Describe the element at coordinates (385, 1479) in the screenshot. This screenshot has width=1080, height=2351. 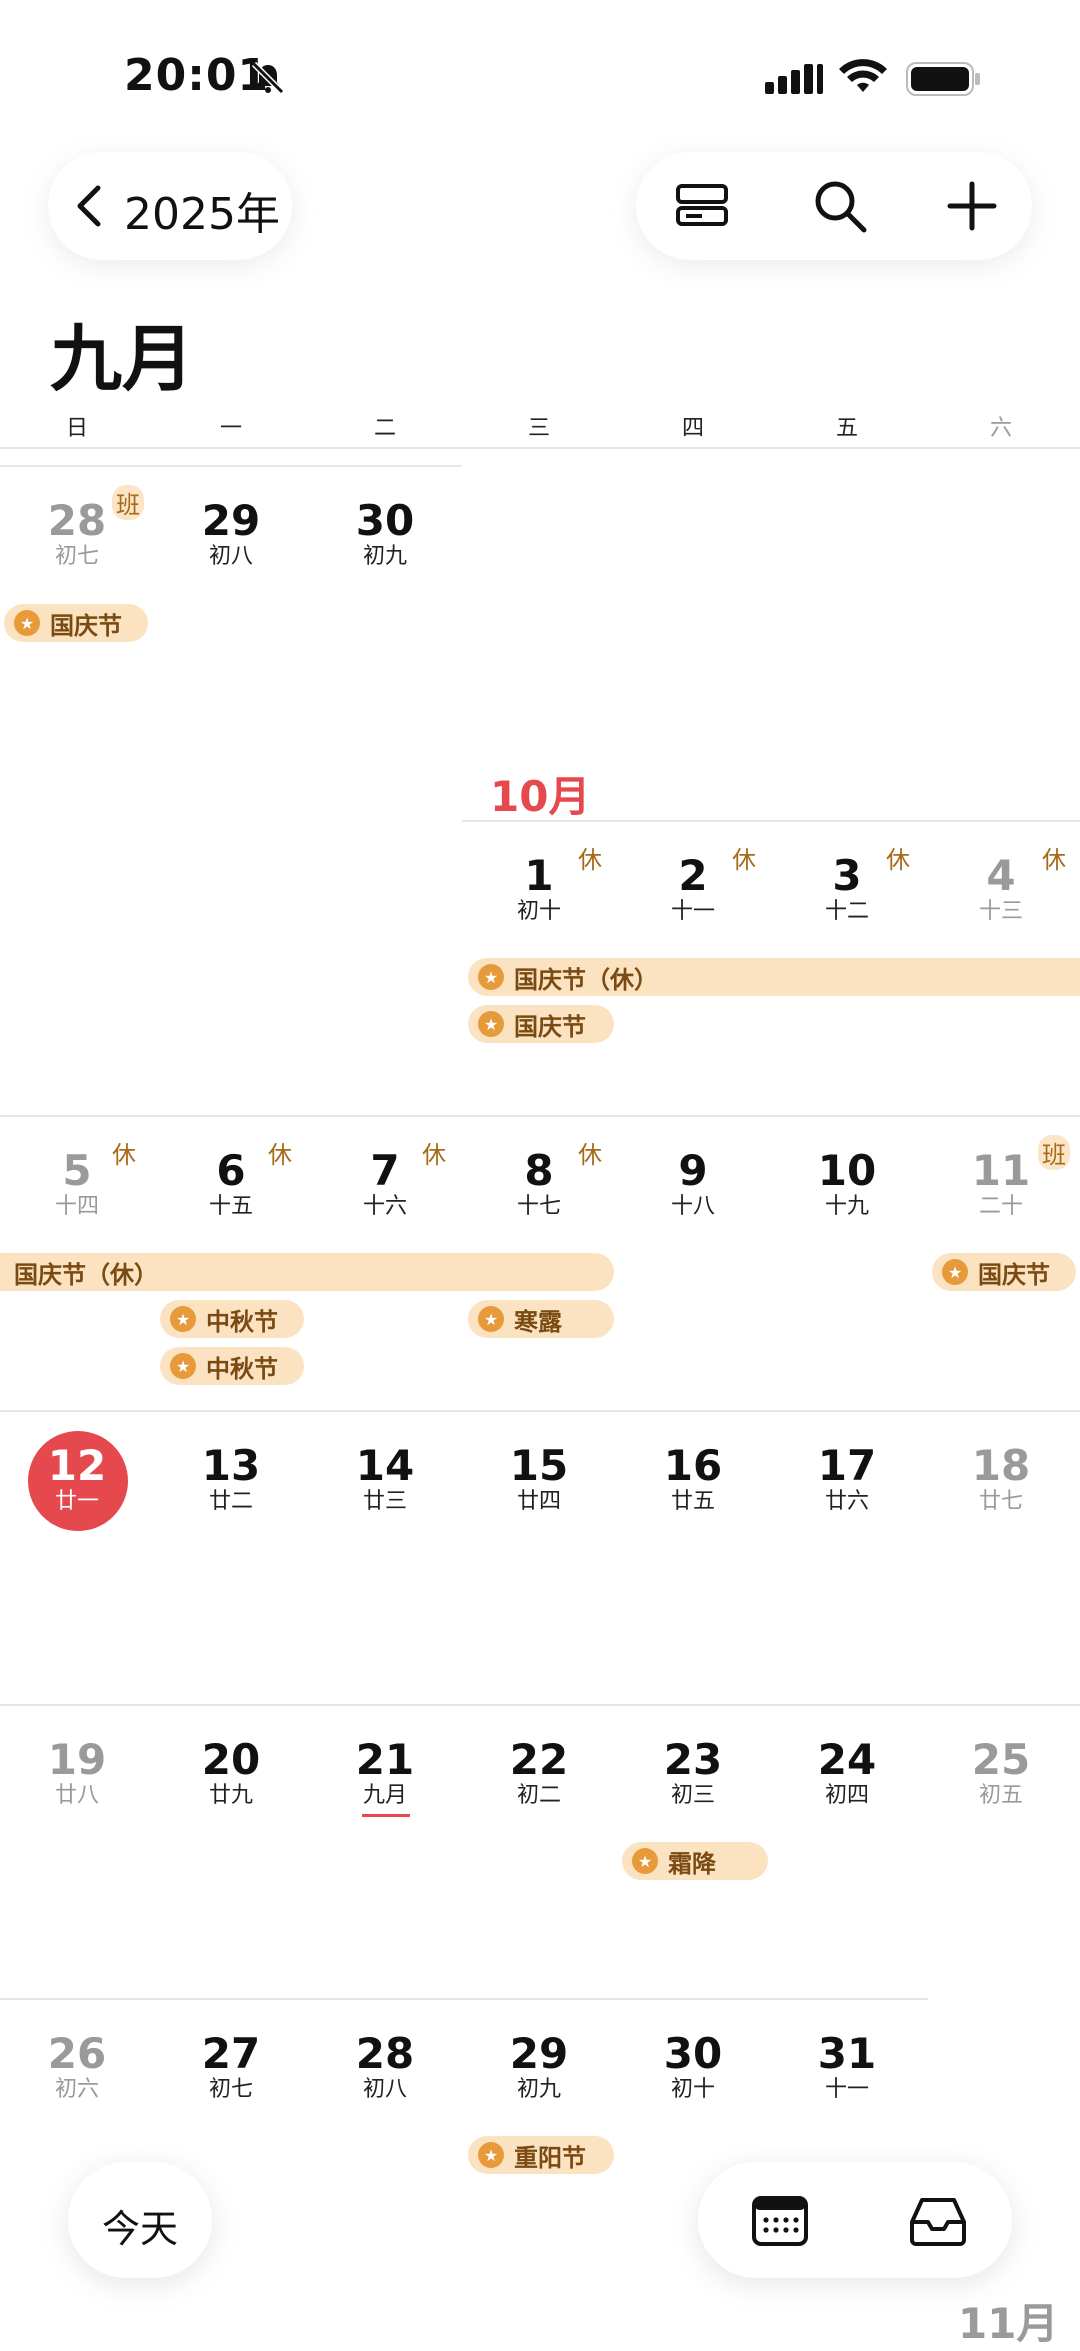
I see `day-cell: 14 廿三` at that location.